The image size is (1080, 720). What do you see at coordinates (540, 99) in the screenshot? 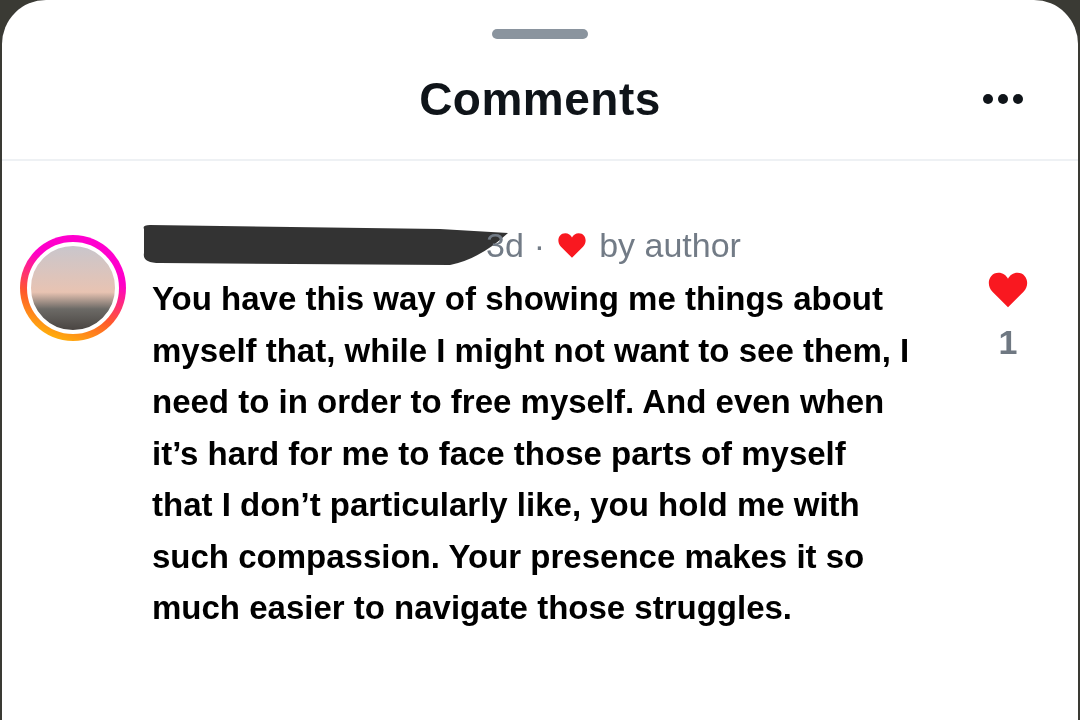
I see `sheet-title: Comments` at bounding box center [540, 99].